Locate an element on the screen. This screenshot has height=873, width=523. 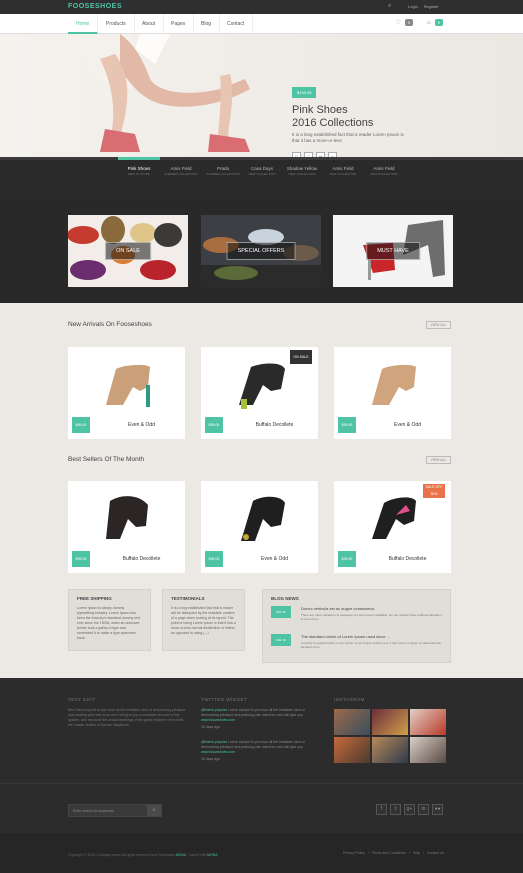
promo-on-sale: ON SALE is located at coordinates (128, 251).